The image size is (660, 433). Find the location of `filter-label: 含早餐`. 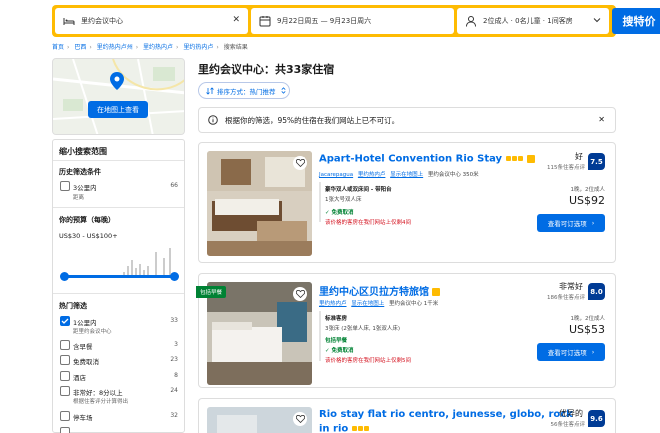

filter-label: 含早餐 is located at coordinates (83, 347).